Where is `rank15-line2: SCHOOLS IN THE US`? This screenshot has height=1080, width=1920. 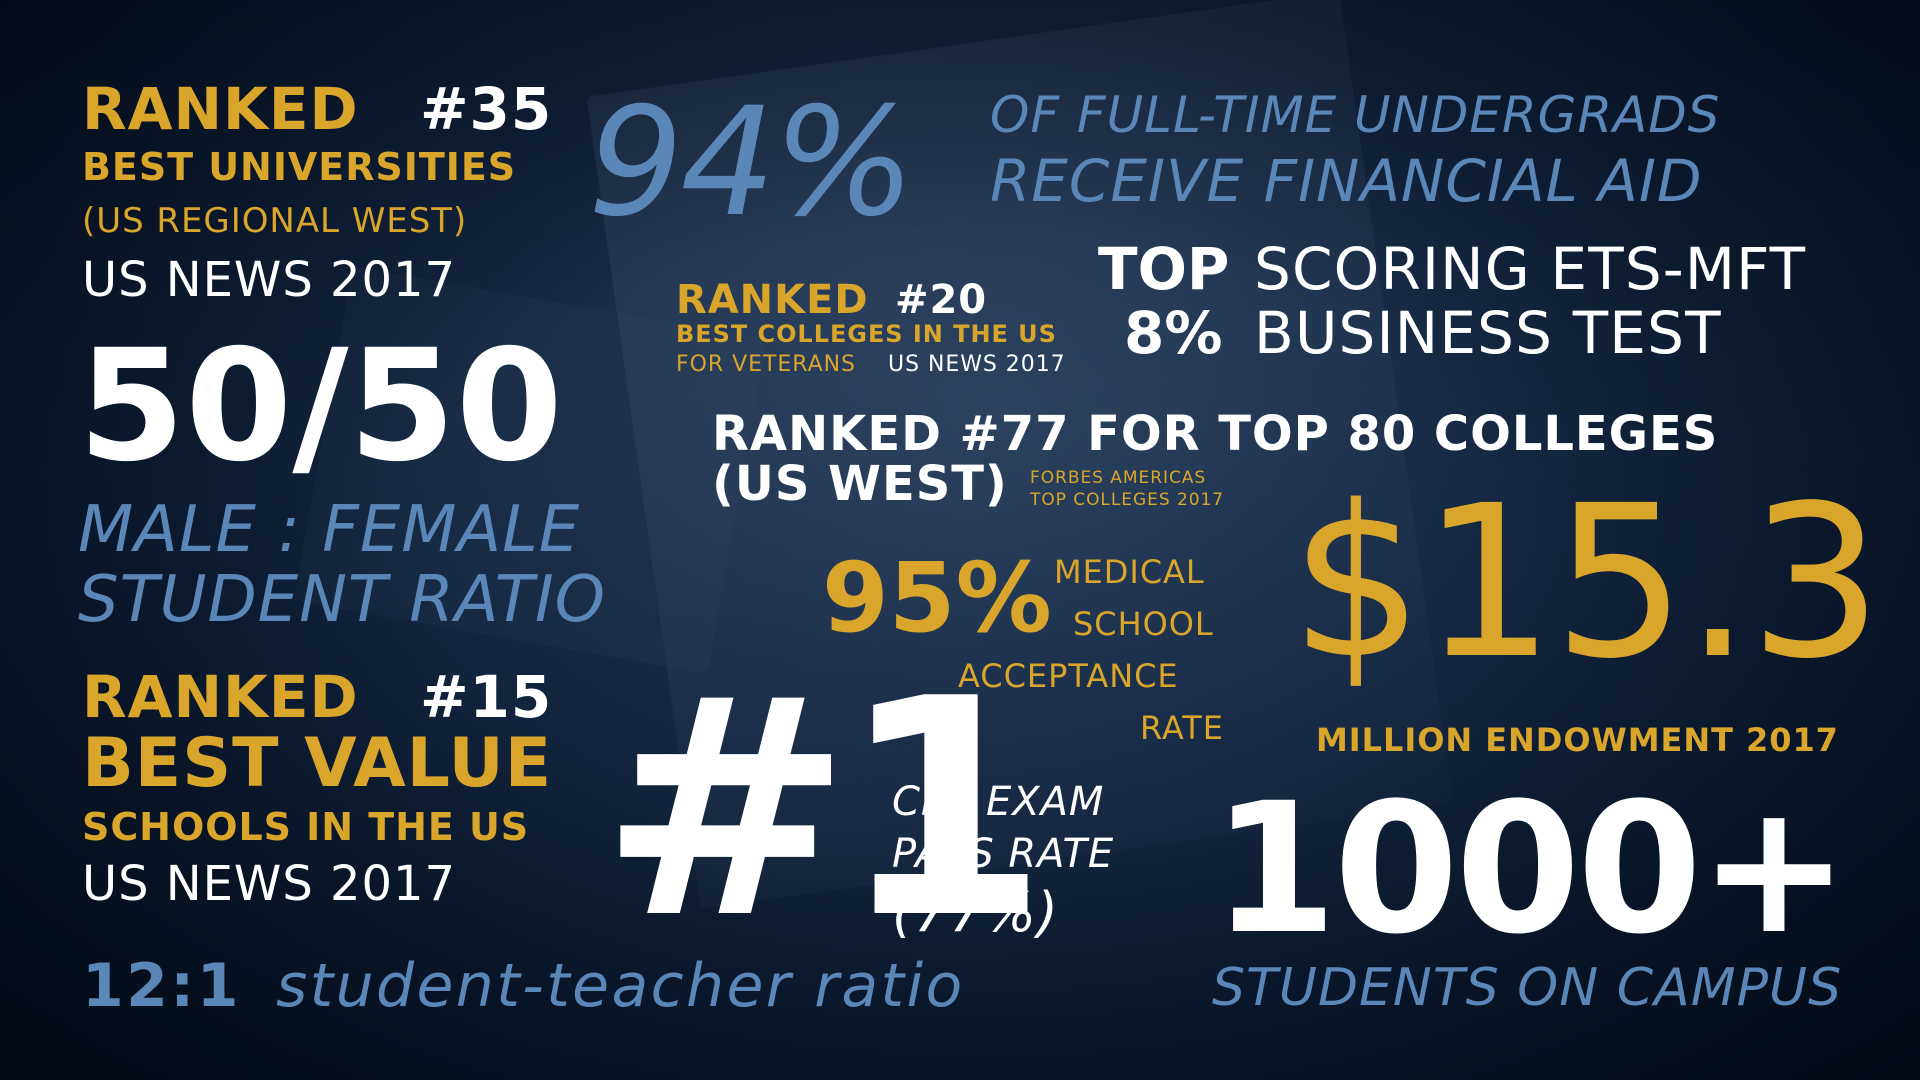 rank15-line2: SCHOOLS IN THE US is located at coordinates (306, 827).